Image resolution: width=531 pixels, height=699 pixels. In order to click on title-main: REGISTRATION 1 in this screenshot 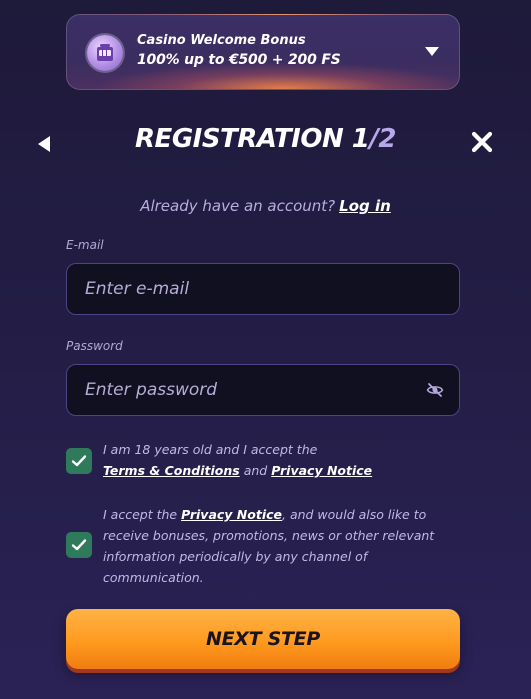, I will do `click(252, 139)`.